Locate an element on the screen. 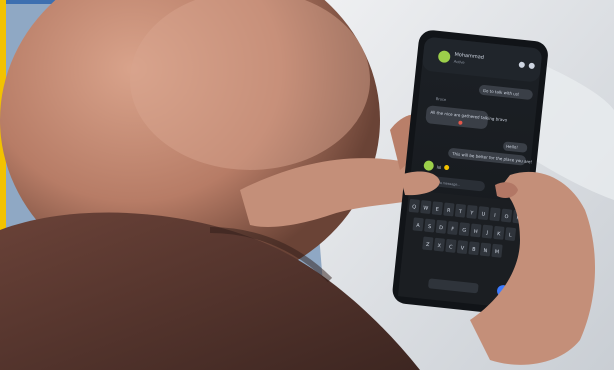 This screenshot has height=370, width=614. key-label-m: M is located at coordinates (496, 252).